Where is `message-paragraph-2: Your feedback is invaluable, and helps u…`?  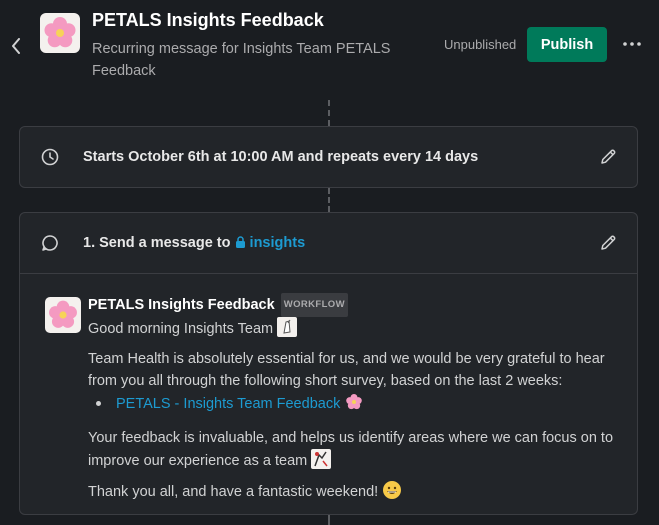 message-paragraph-2: Your feedback is invaluable, and helps u… is located at coordinates (358, 449).